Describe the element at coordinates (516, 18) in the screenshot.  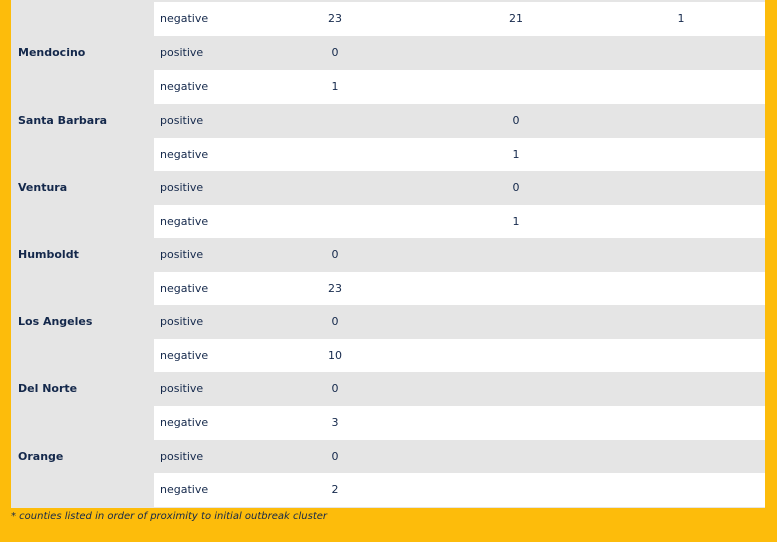
I see `count-cell: 21` at that location.